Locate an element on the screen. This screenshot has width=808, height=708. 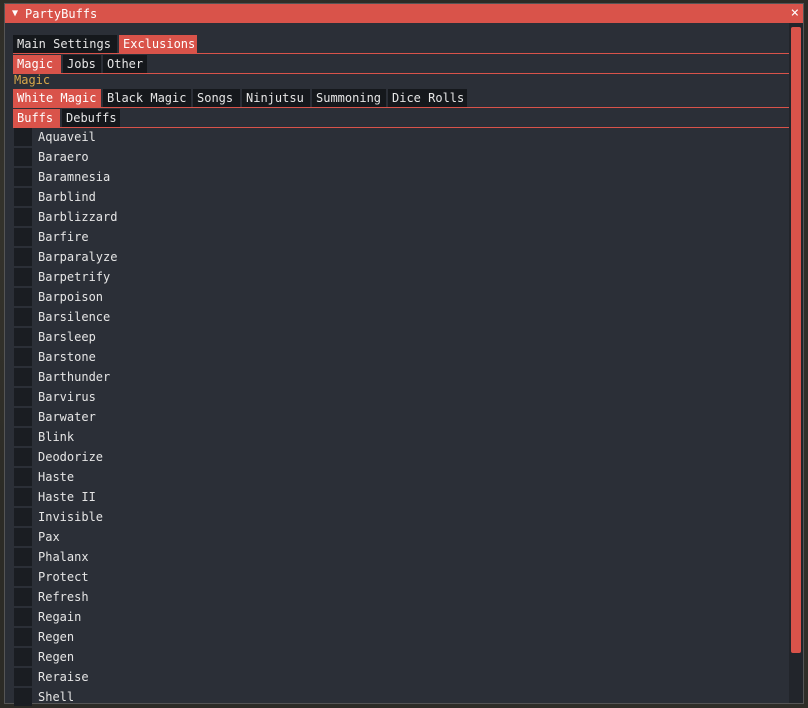
spell-row: Blink is located at coordinates (394, 437).